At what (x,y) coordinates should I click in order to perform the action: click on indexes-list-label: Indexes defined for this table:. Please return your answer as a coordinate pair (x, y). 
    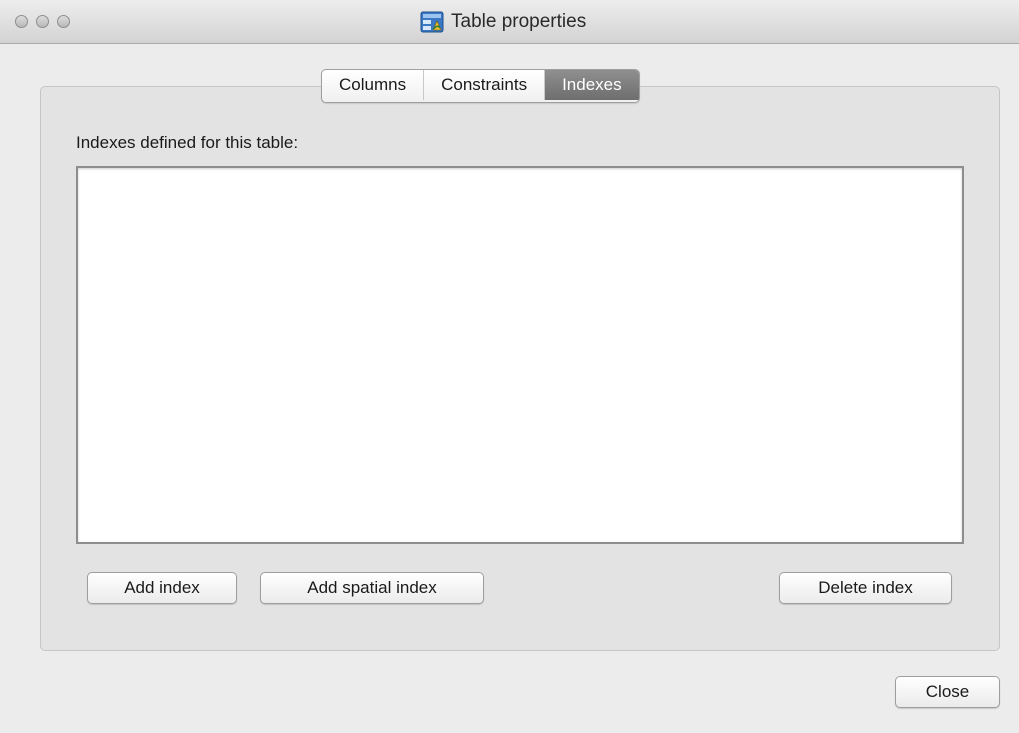
    Looking at the image, I should click on (187, 142).